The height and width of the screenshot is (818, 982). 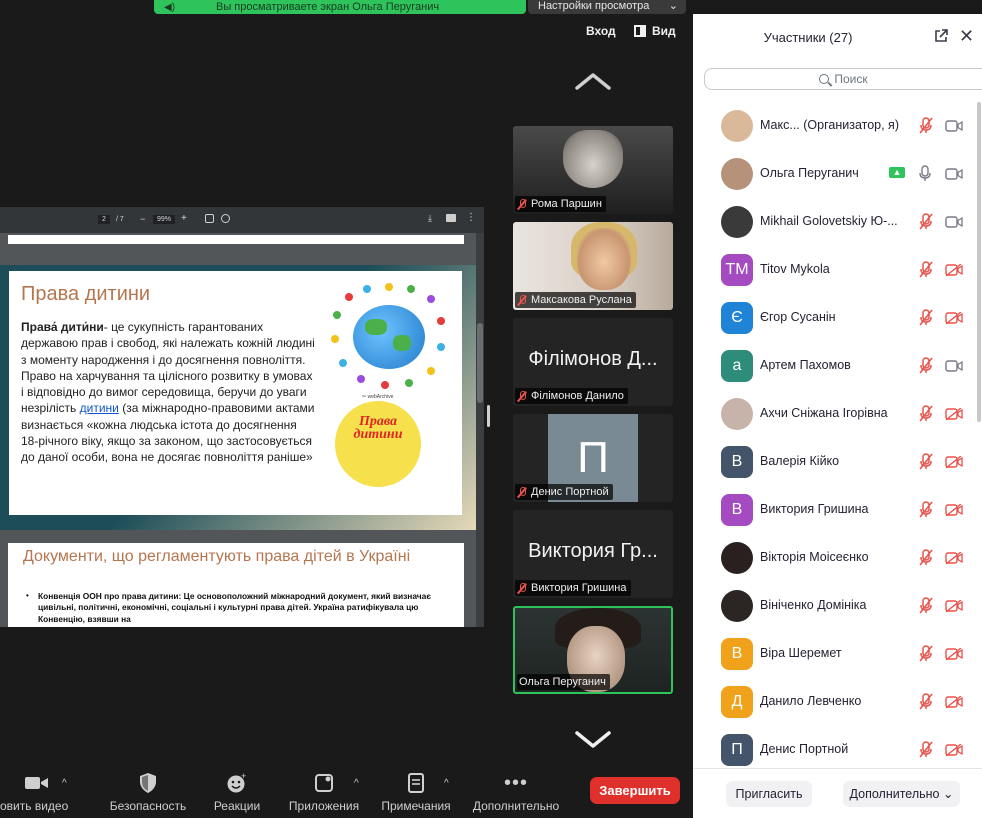 I want to click on participant-avatar: В, so click(x=737, y=654).